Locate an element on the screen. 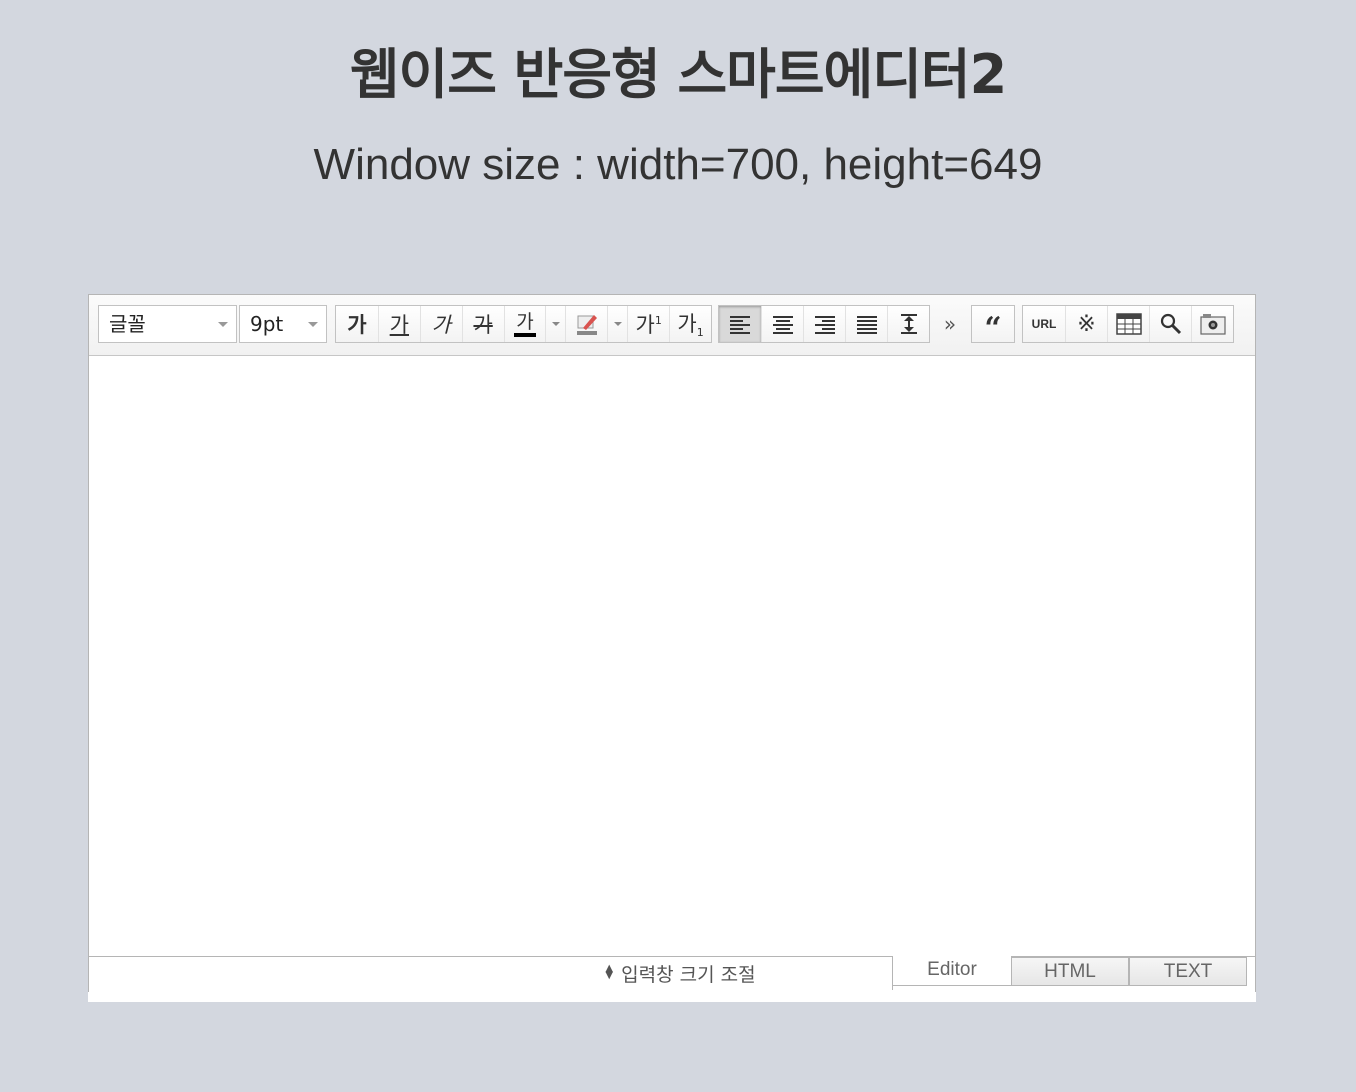 This screenshot has width=1356, height=1092. font-color-swatch is located at coordinates (525, 334).